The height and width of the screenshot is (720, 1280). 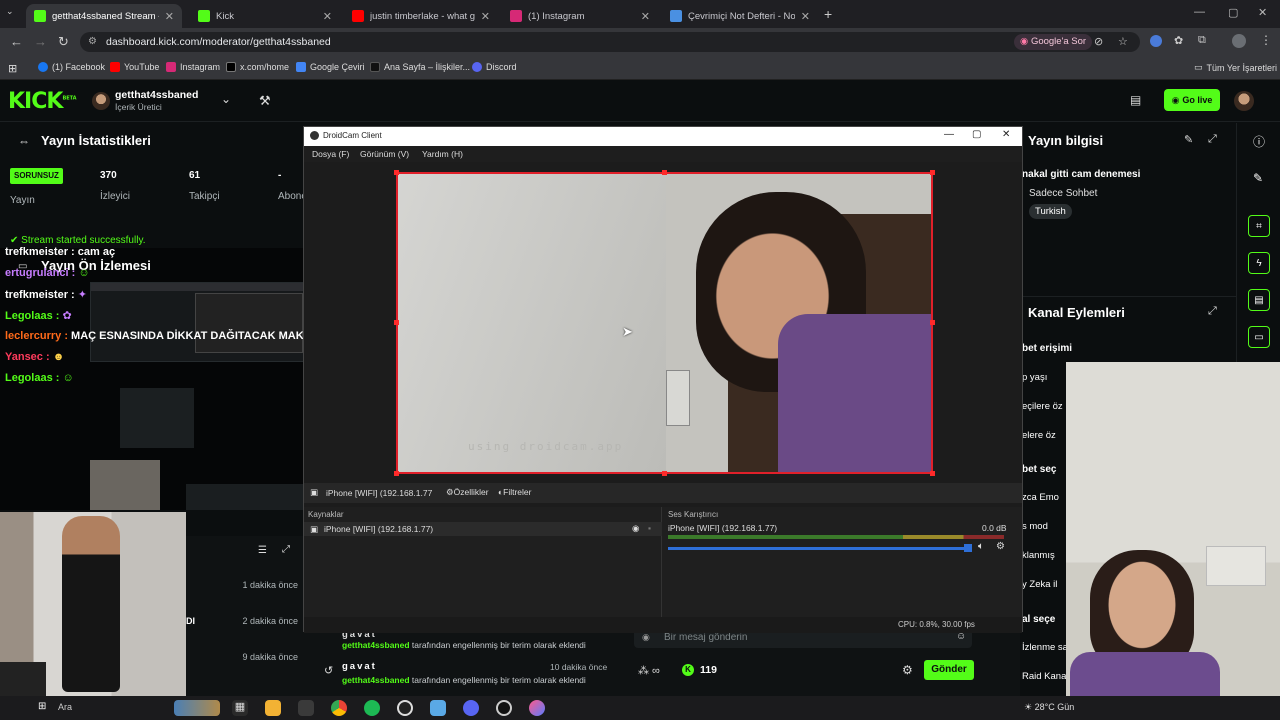 I want to click on action-item: al seçe, so click(x=1038, y=619).